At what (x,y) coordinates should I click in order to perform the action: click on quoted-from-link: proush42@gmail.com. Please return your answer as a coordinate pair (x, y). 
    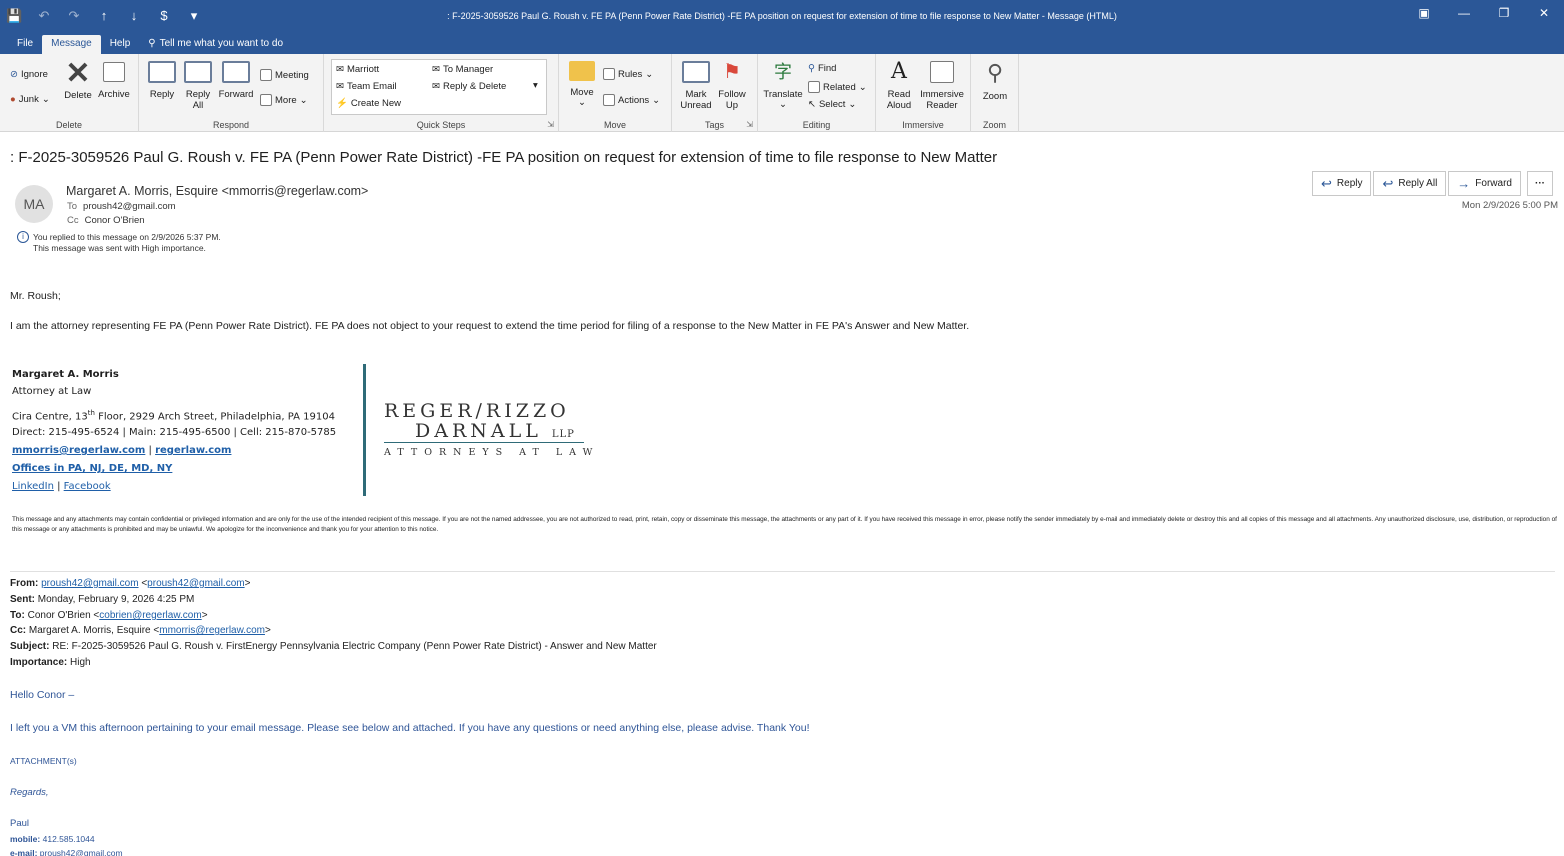
    Looking at the image, I should click on (89, 583).